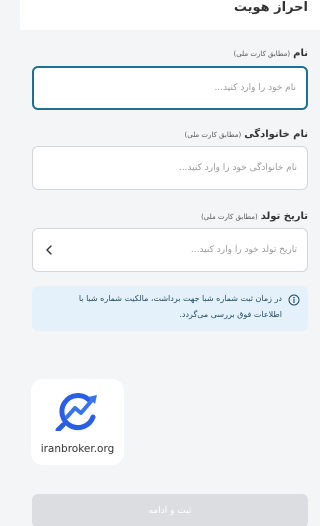 This screenshot has height=526, width=320. I want to click on last-name-label-text: نام خانوادگی, so click(276, 134).